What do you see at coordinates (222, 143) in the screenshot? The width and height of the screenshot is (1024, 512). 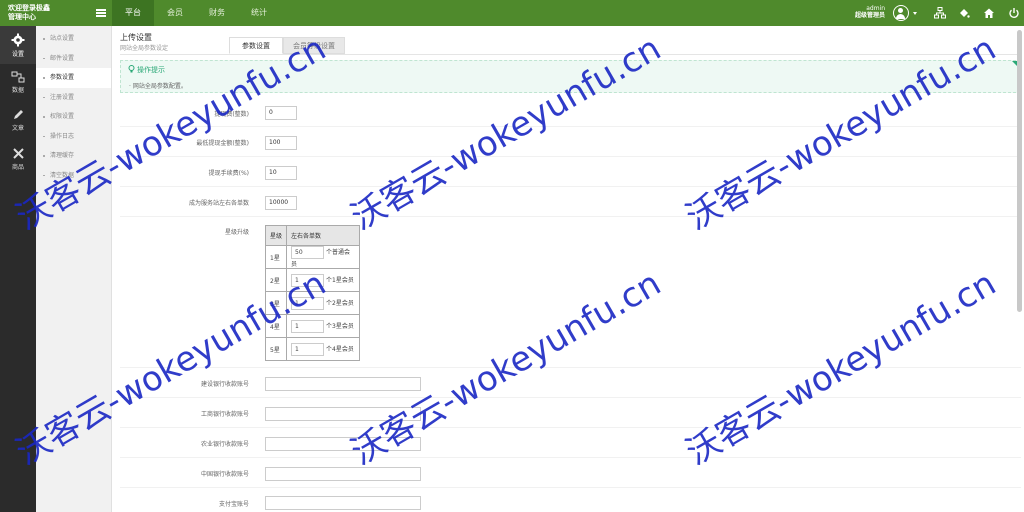 I see `field-label: 最低提现金额(整数)` at bounding box center [222, 143].